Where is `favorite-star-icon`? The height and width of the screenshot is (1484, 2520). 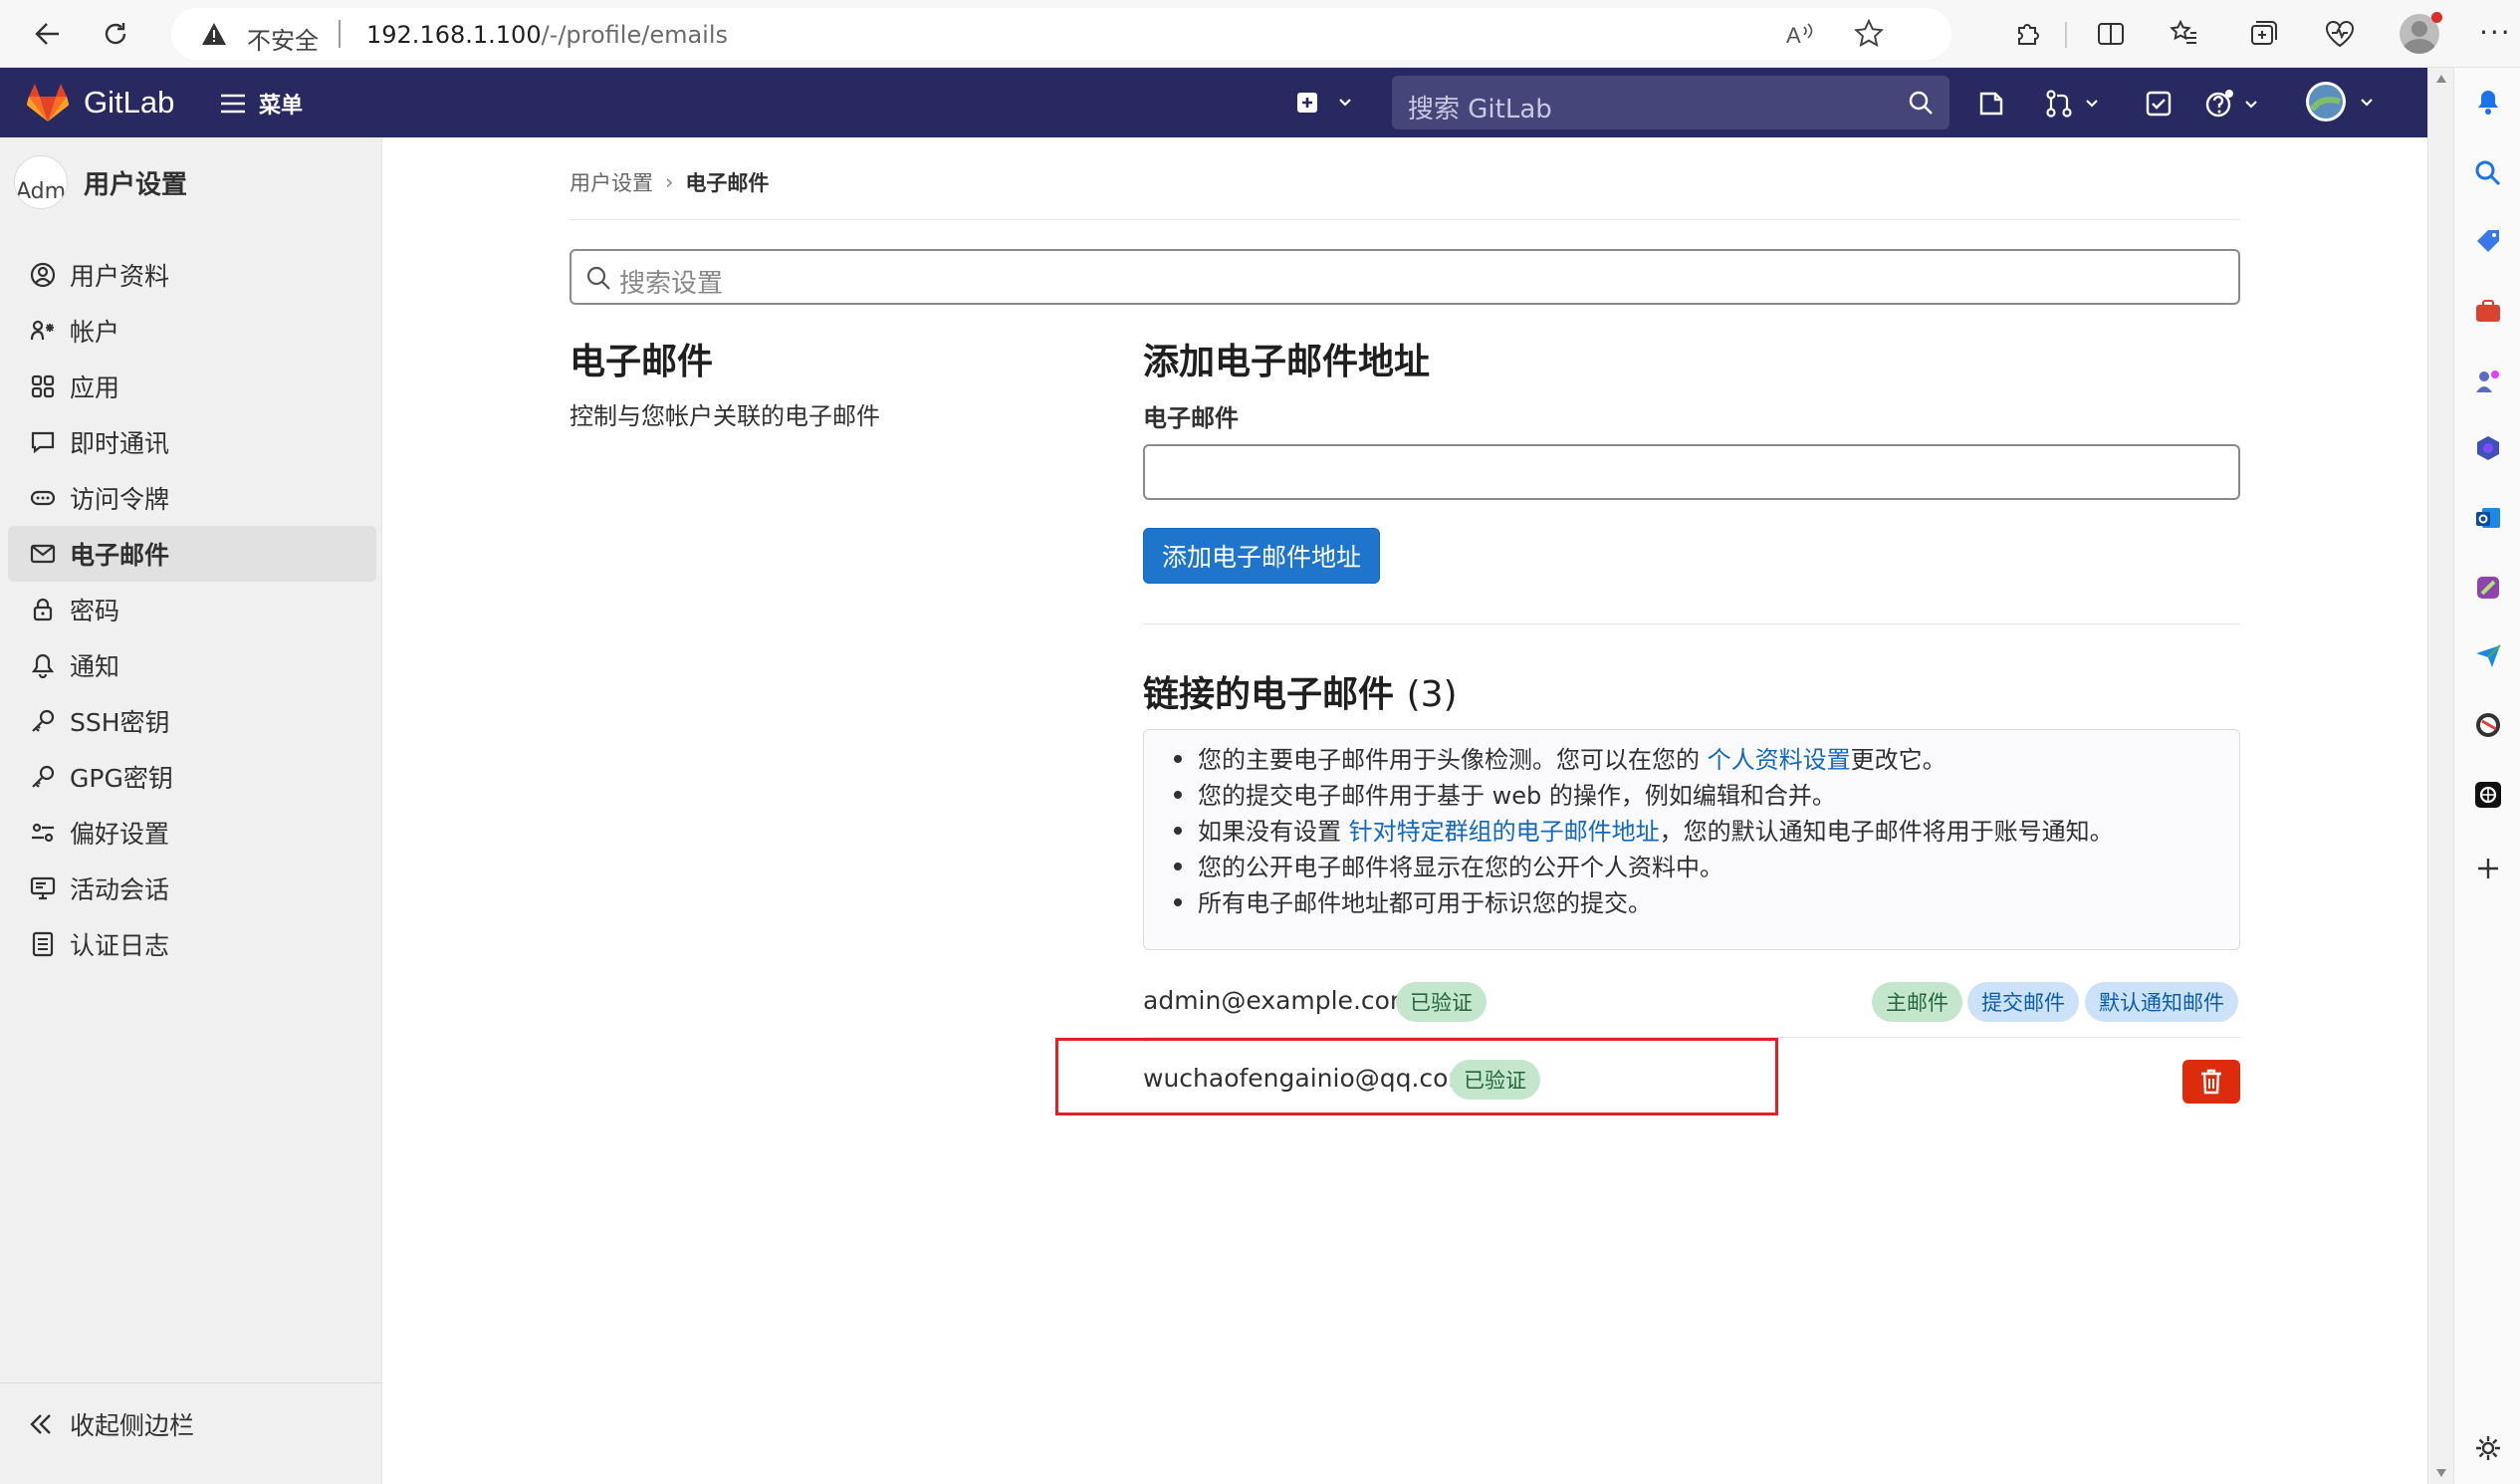 favorite-star-icon is located at coordinates (1869, 34).